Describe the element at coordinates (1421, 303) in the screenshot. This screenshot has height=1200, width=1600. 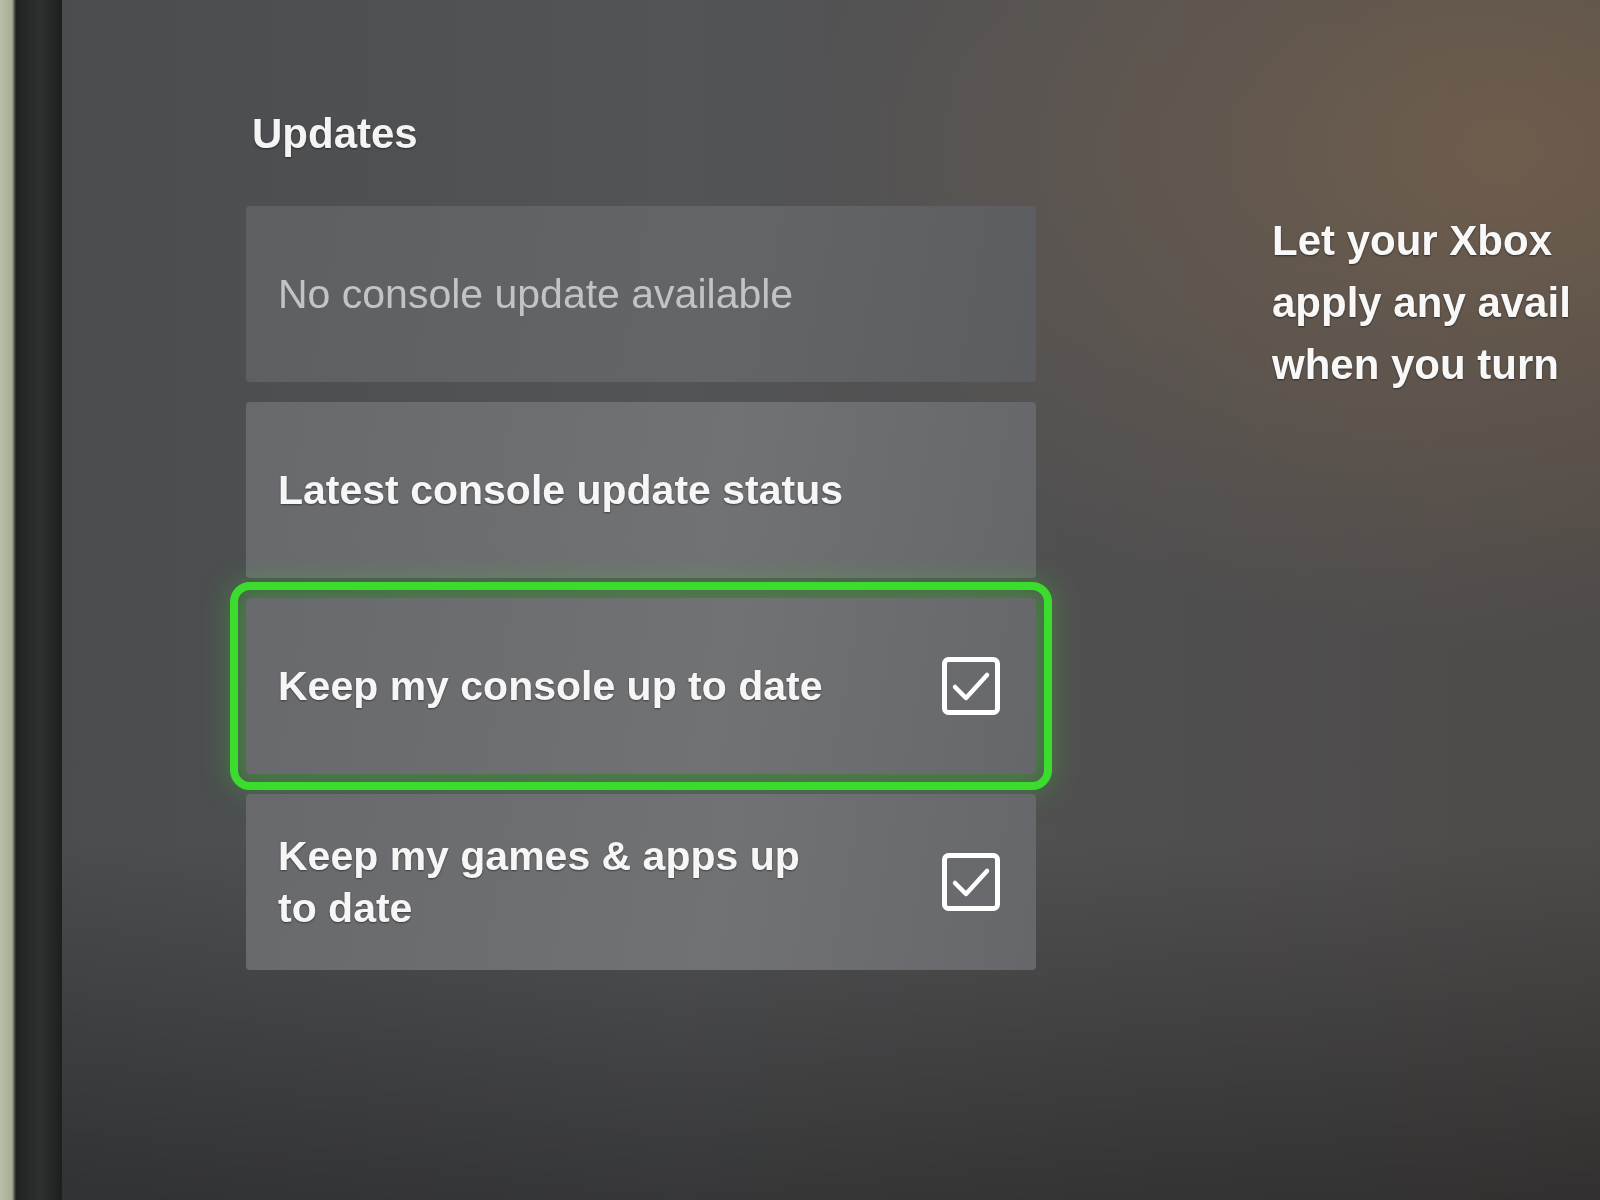
I see `description-text: Let your Xbox apply any avail when you turn` at that location.